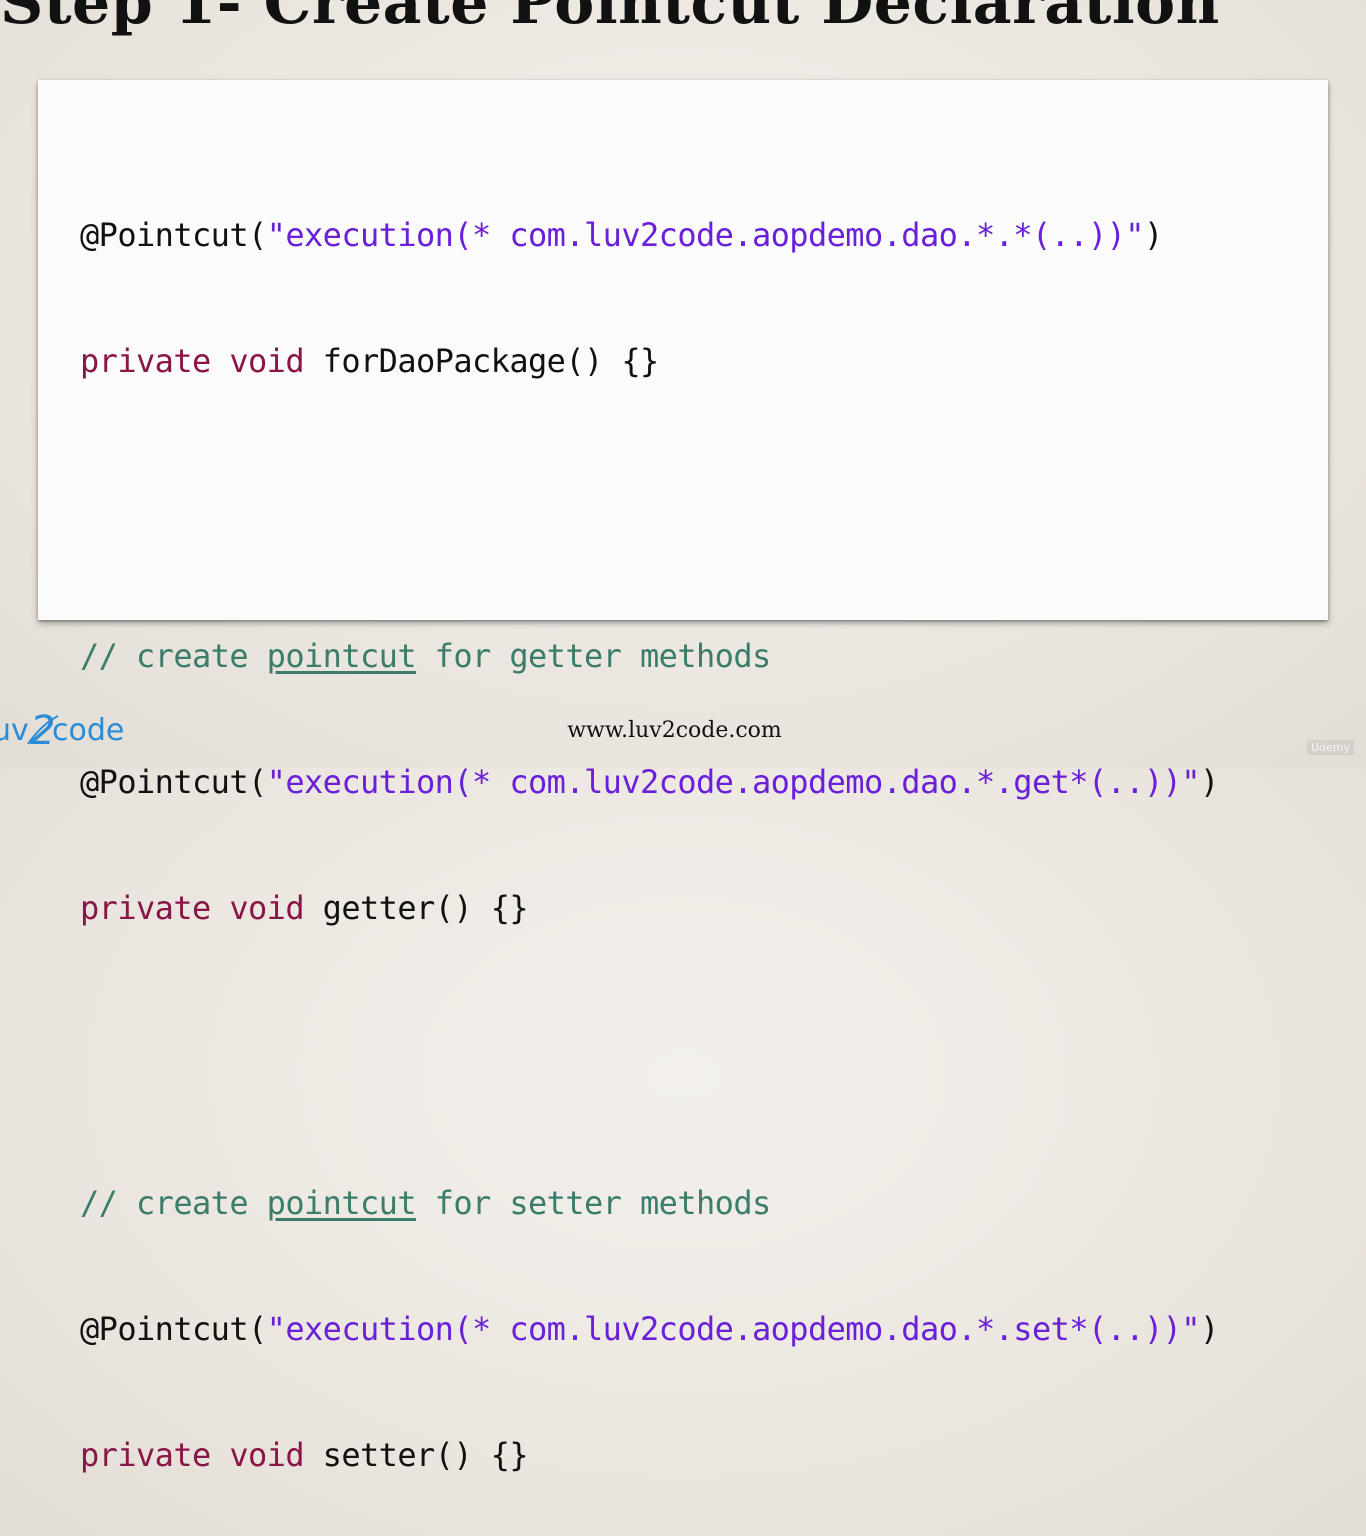 The width and height of the screenshot is (1366, 1536). I want to click on footer-url: www.luv2code.com, so click(674, 730).